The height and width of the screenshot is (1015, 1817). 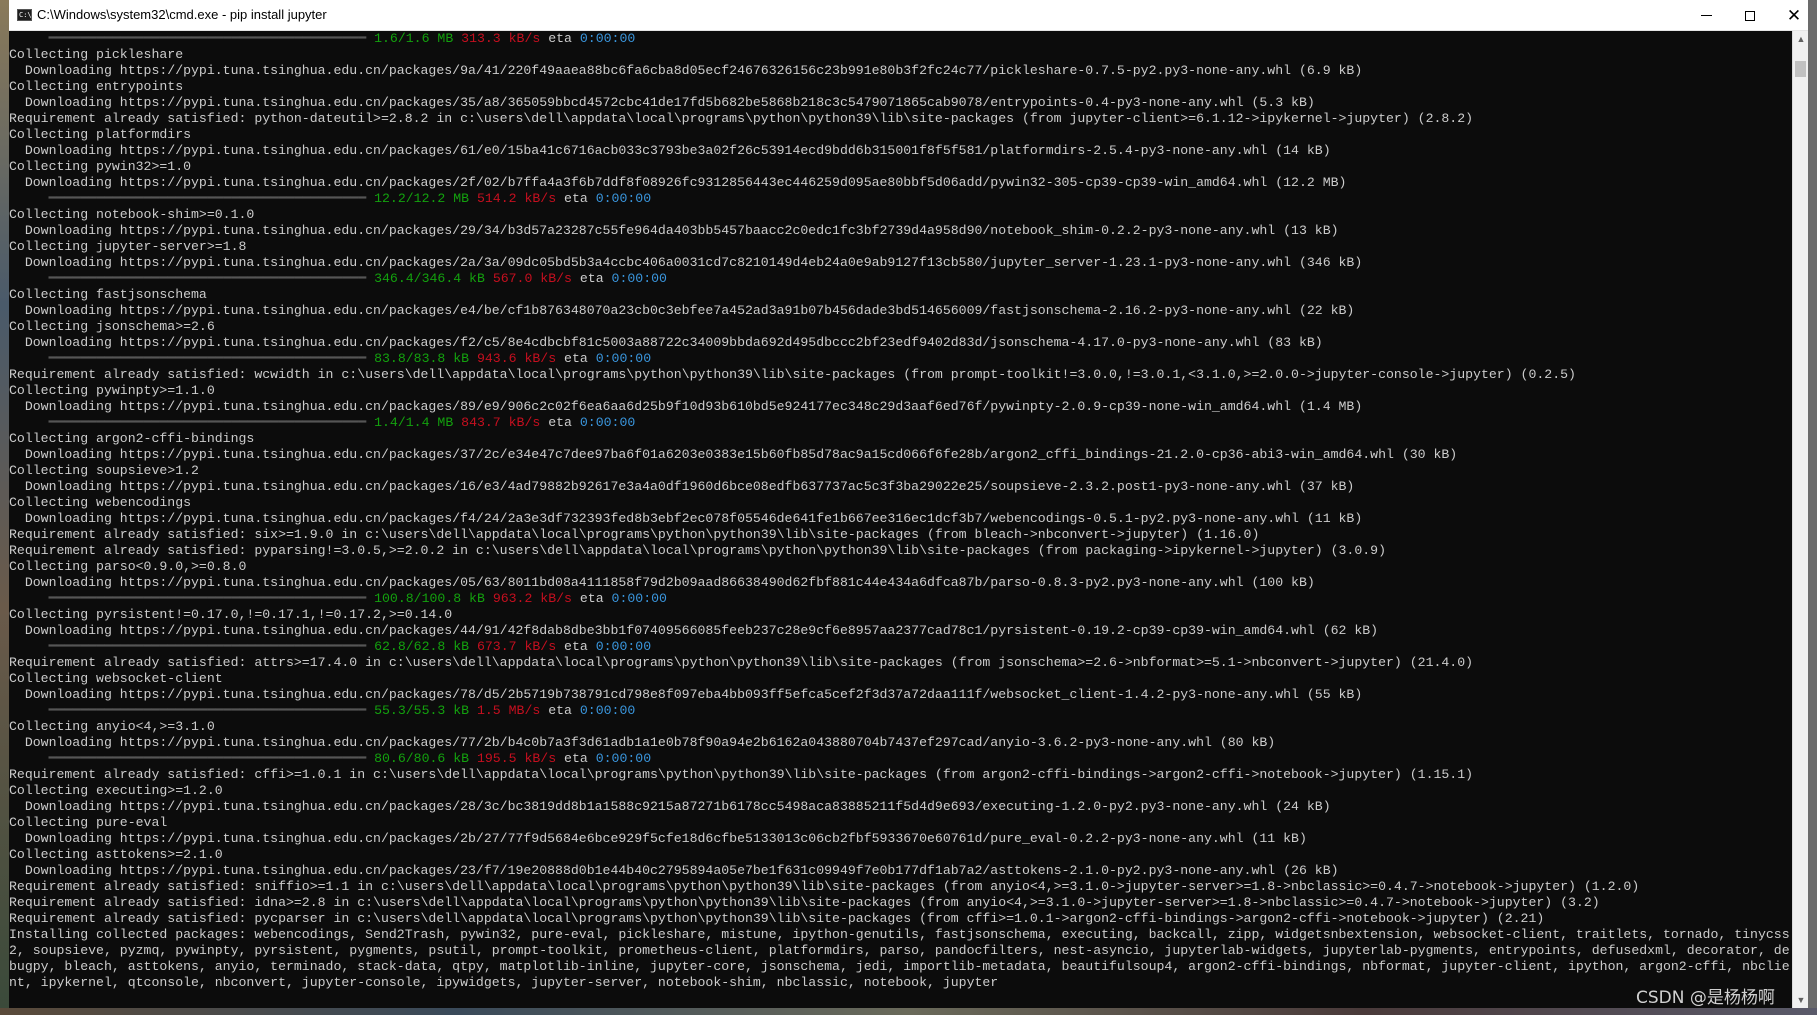 I want to click on progress-size: 80.6/80.6 kB, so click(x=422, y=758).